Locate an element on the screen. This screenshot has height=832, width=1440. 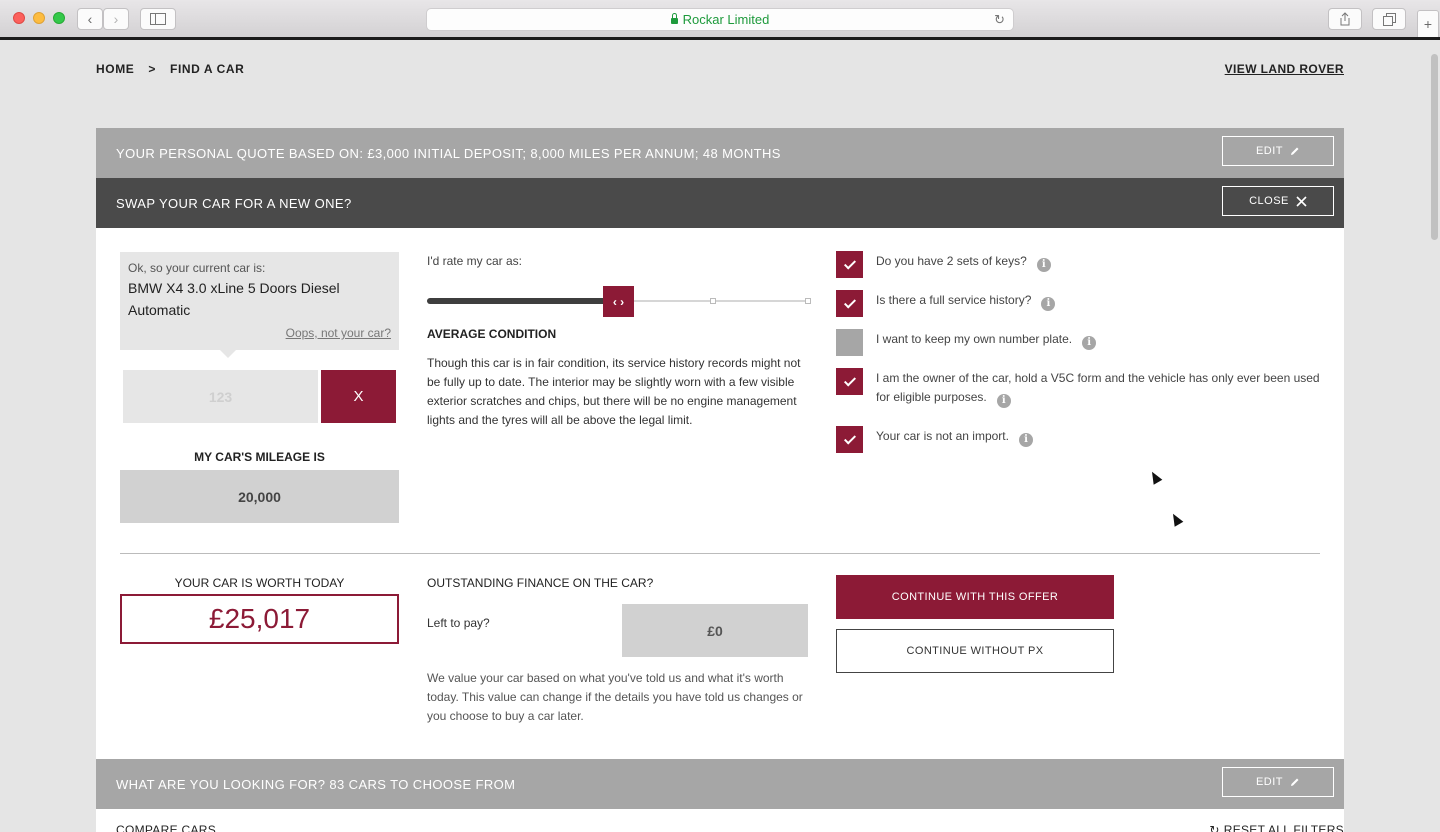
reset-filters-label: RESET ALL FILTERS is located at coordinates (1283, 827).